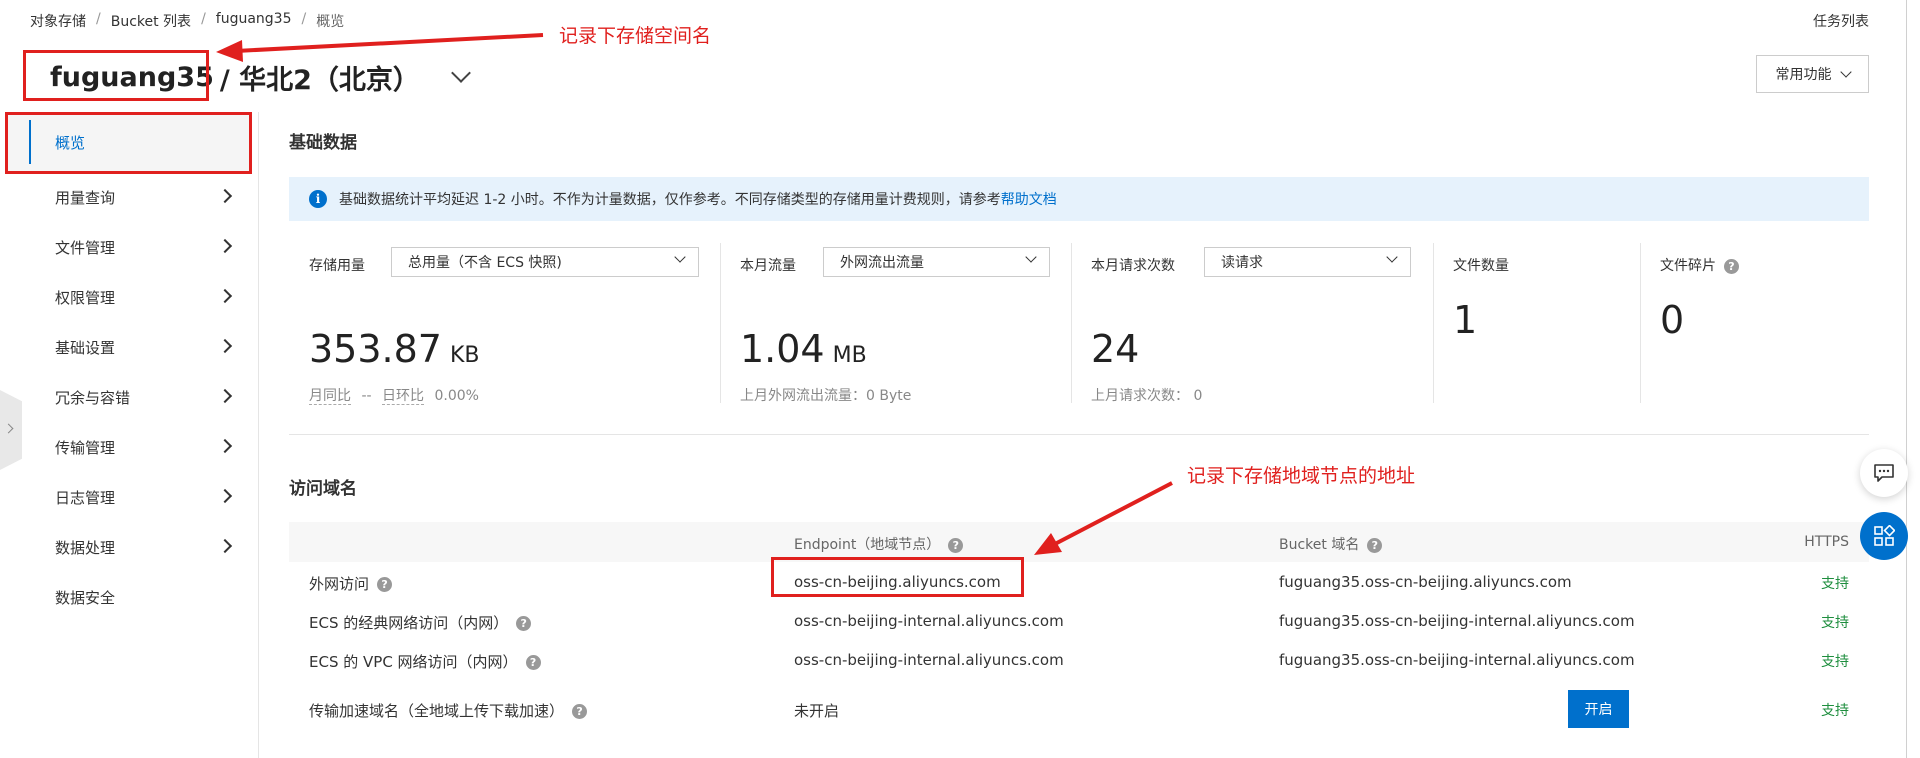  Describe the element at coordinates (437, 711) in the screenshot. I see `row-name-label: 传输加速域名（全地域上传下载加速）` at that location.